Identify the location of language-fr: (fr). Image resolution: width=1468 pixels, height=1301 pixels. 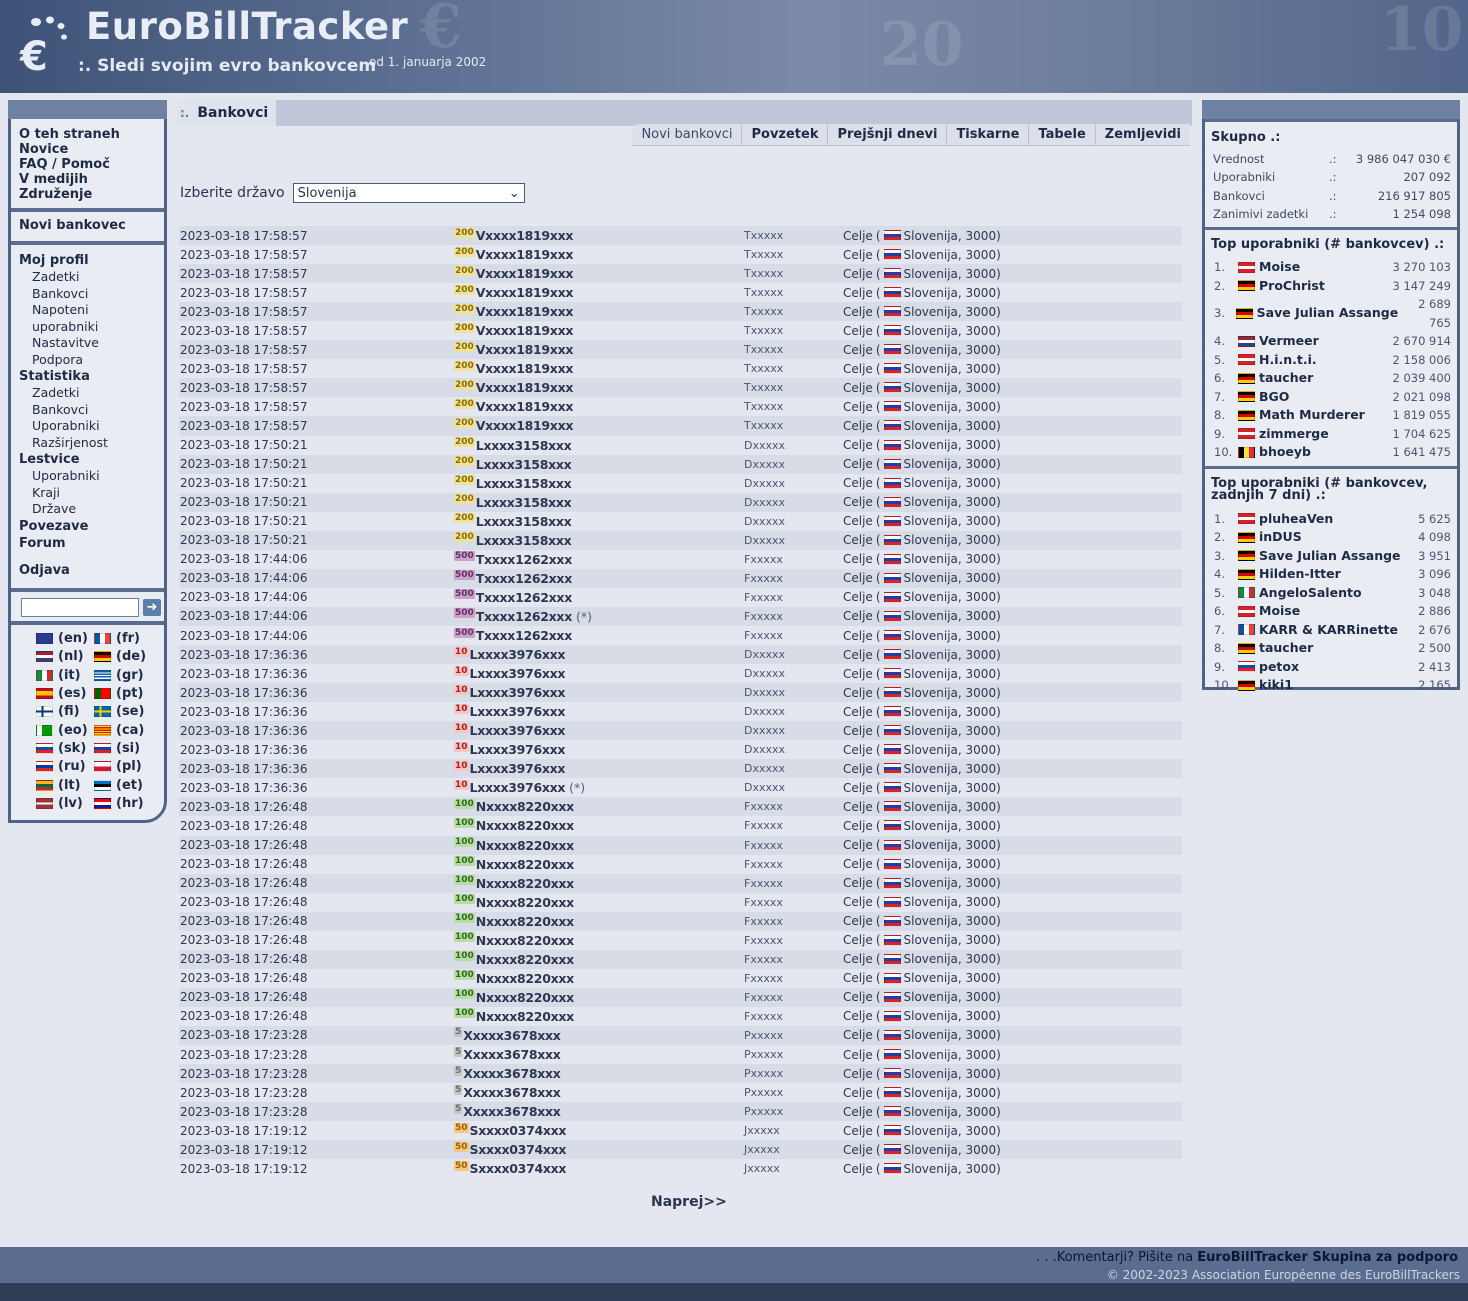
(124, 639).